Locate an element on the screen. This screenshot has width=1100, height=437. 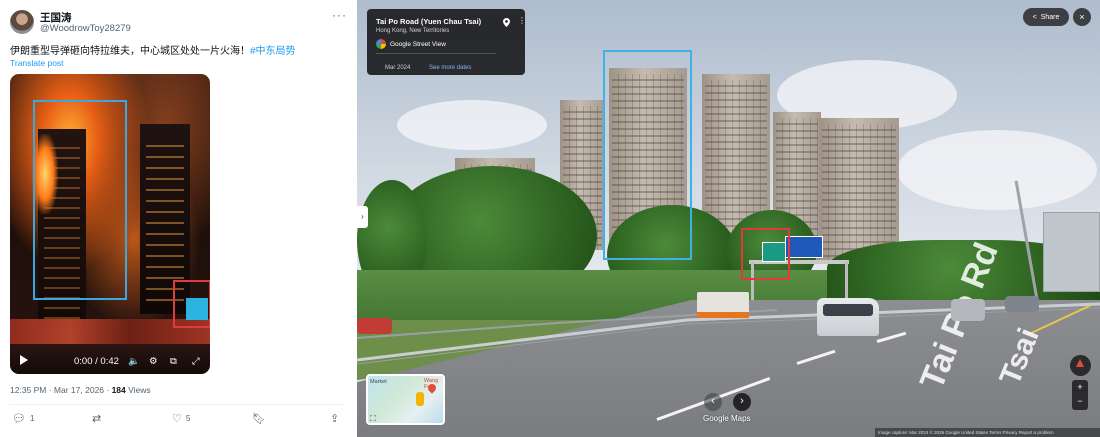
volume-icon: 🔈 is located at coordinates (134, 362).